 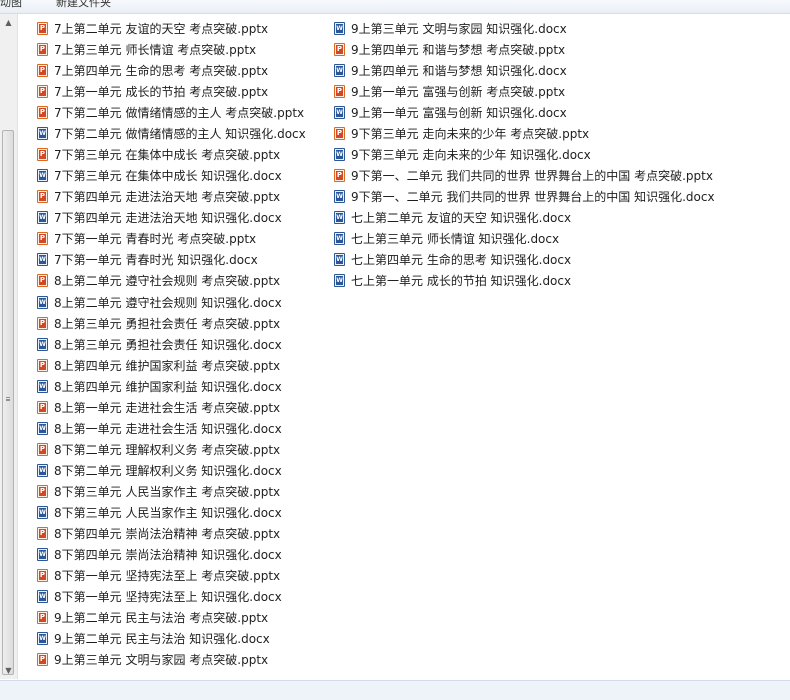 I want to click on file-item: 8下第三单元 人民当家作主 考点突破.pptx, so click(x=158, y=491).